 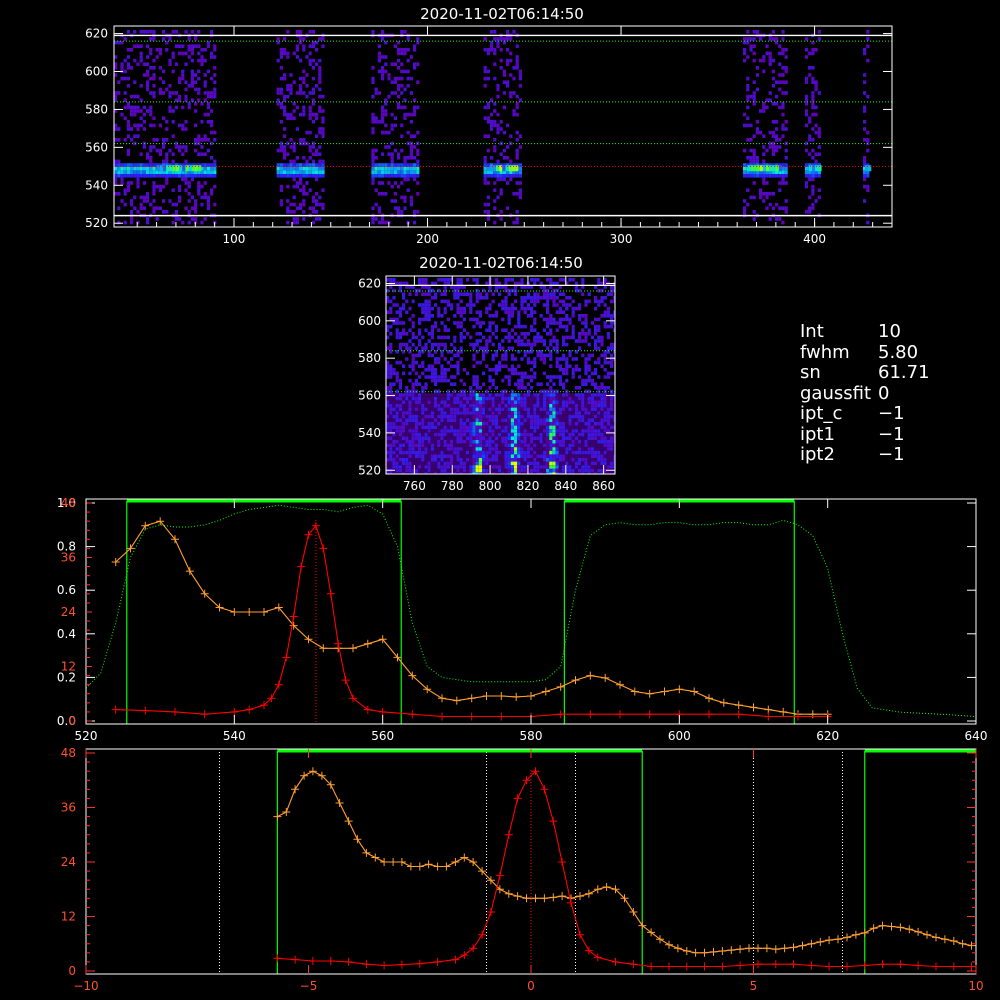 I want to click on x-tick-label: −10, so click(x=85, y=986).